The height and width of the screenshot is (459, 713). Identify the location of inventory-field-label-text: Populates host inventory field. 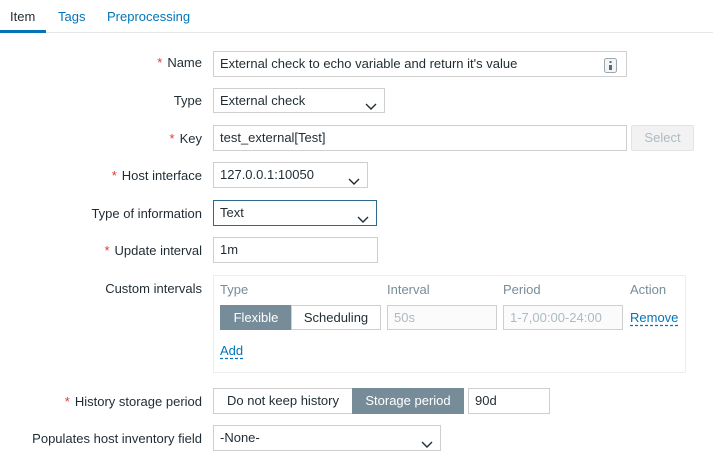
(117, 438).